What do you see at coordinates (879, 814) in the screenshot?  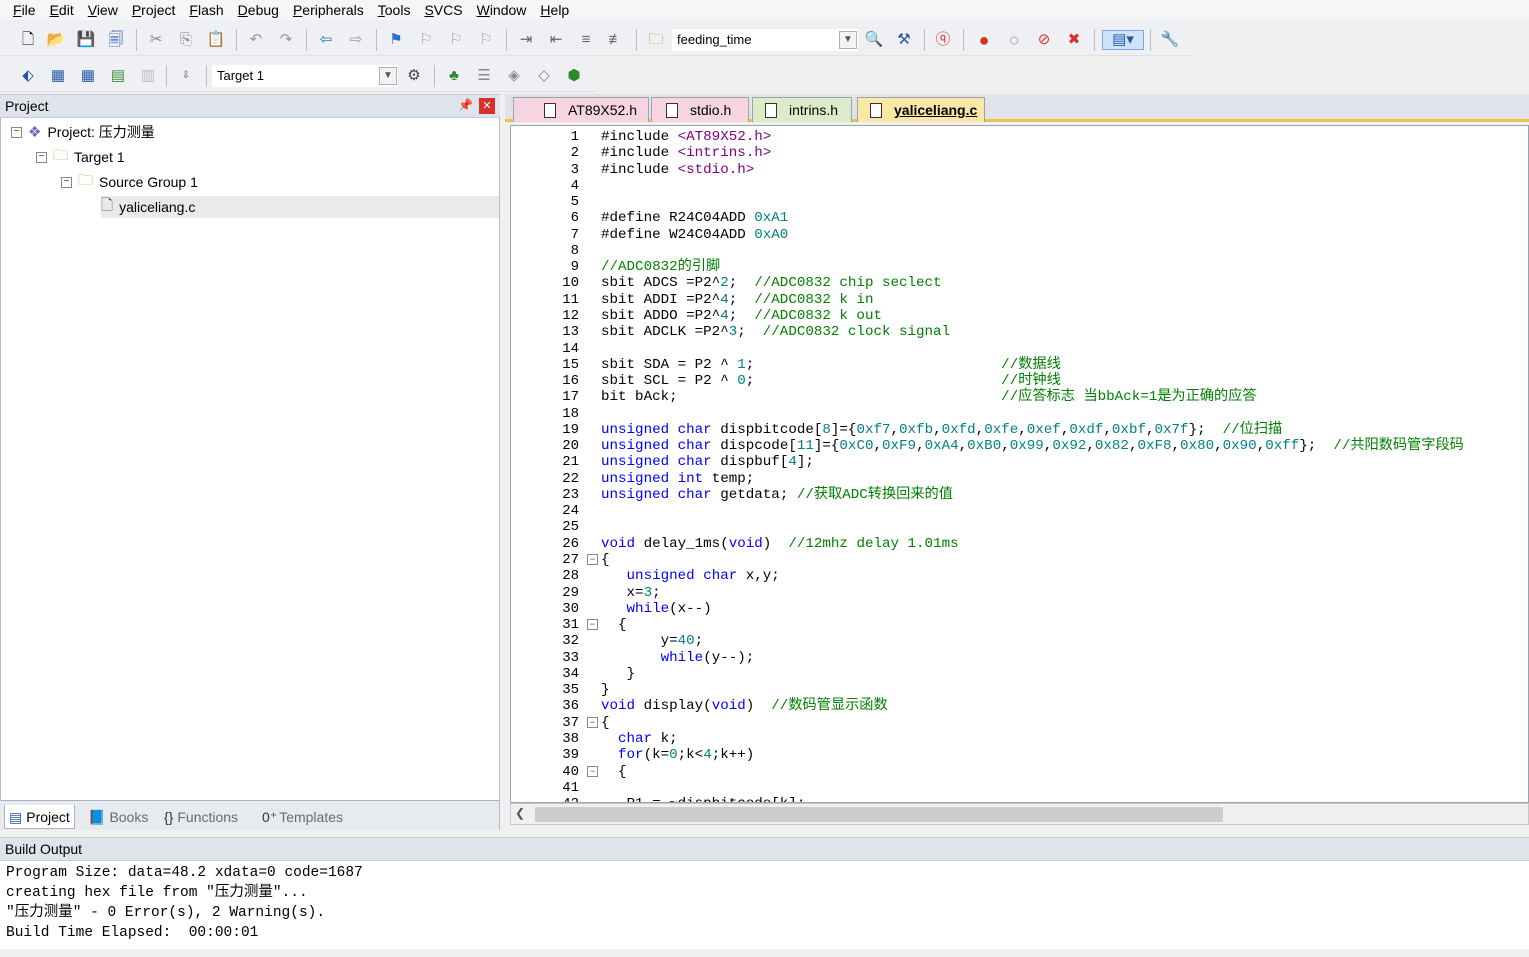 I see `scrollbar-thumb` at bounding box center [879, 814].